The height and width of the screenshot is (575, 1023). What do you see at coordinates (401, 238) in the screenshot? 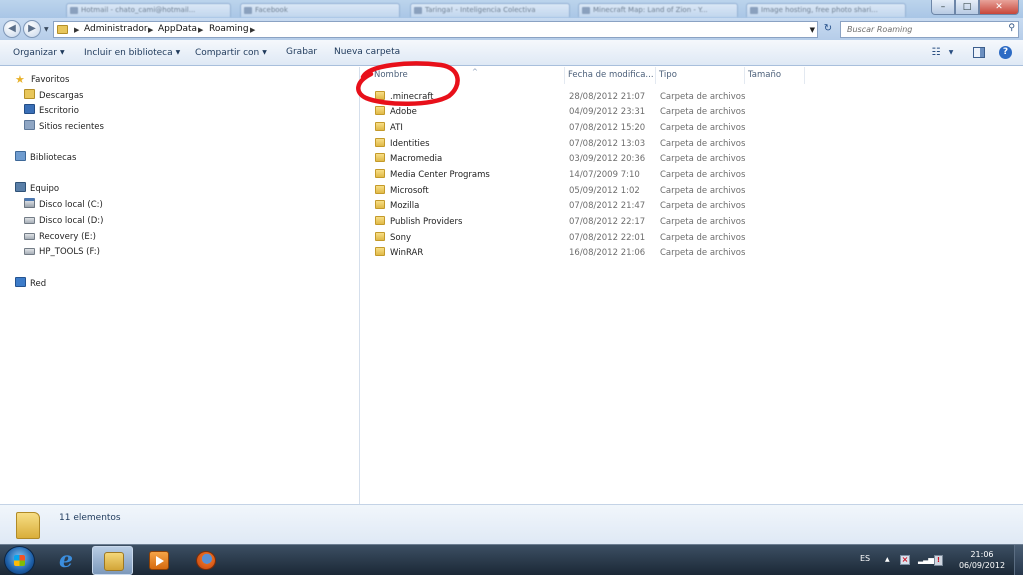
I see `file-name: Sony` at bounding box center [401, 238].